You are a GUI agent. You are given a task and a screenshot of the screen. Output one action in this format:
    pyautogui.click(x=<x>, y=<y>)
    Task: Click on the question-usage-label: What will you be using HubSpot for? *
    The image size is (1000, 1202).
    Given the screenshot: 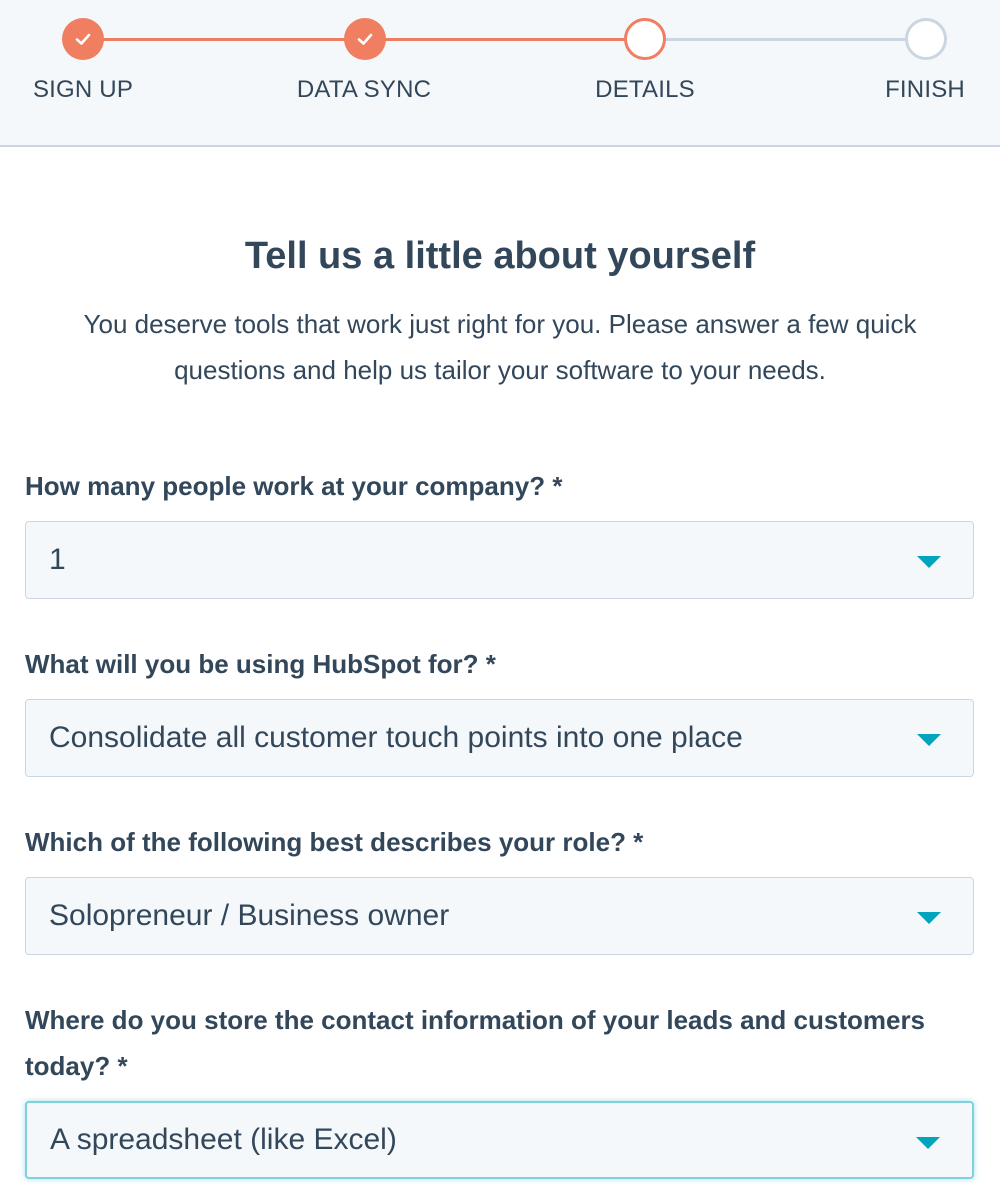 What is the action you would take?
    pyautogui.click(x=260, y=664)
    